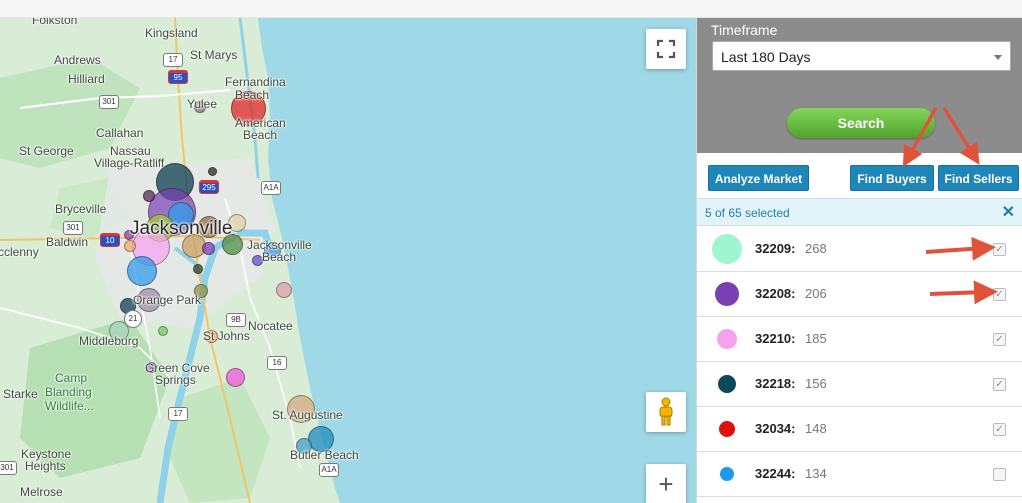 The width and height of the screenshot is (1022, 503). What do you see at coordinates (133, 319) in the screenshot?
I see `highway-shield: 21` at bounding box center [133, 319].